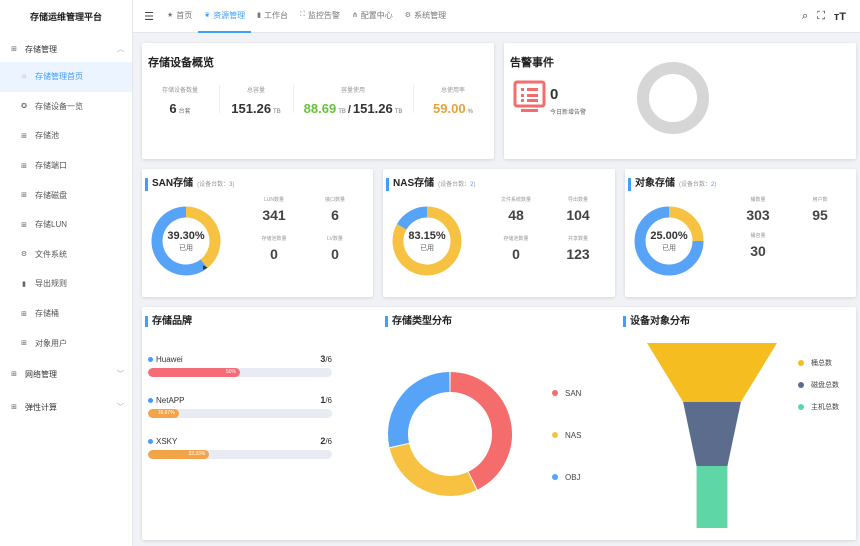 This screenshot has height=546, width=860. I want to click on legend-item-obj: OBJ, so click(566, 477).